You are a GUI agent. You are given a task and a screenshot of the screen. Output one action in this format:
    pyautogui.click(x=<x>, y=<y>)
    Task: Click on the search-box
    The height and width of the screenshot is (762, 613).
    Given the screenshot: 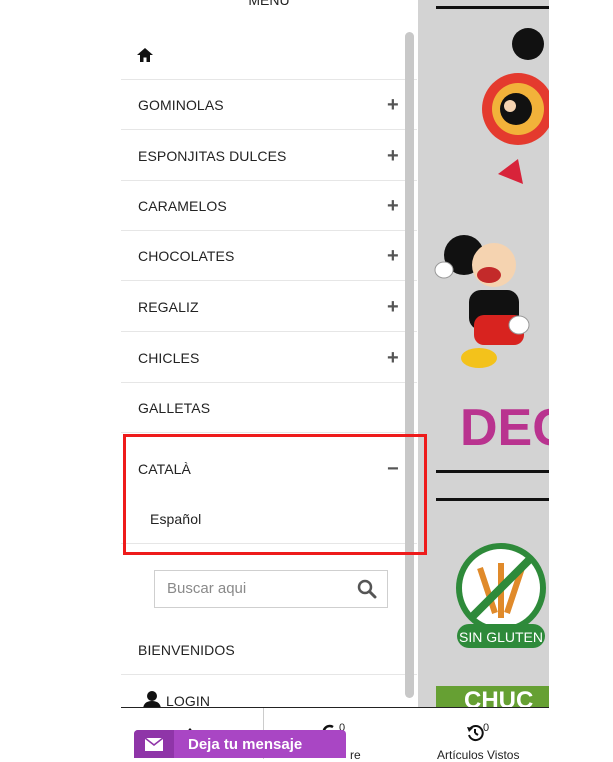 What is the action you would take?
    pyautogui.click(x=271, y=589)
    